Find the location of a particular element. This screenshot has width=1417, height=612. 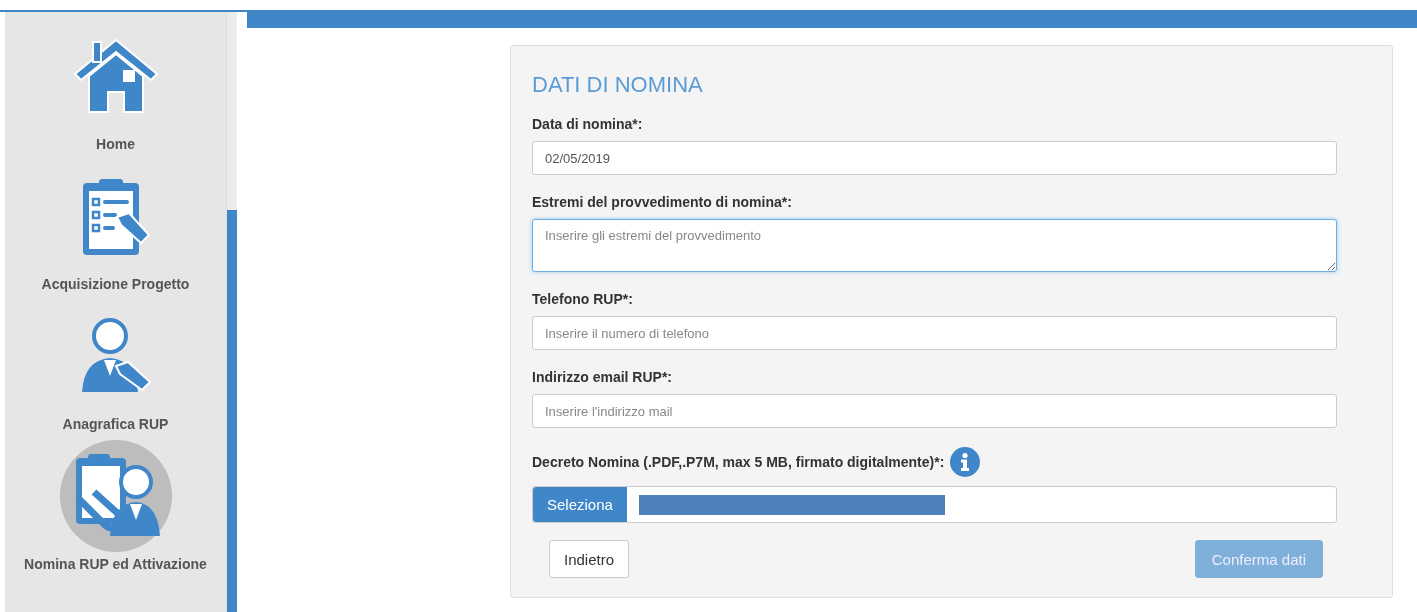

file-field: Seleziona is located at coordinates (934, 504).